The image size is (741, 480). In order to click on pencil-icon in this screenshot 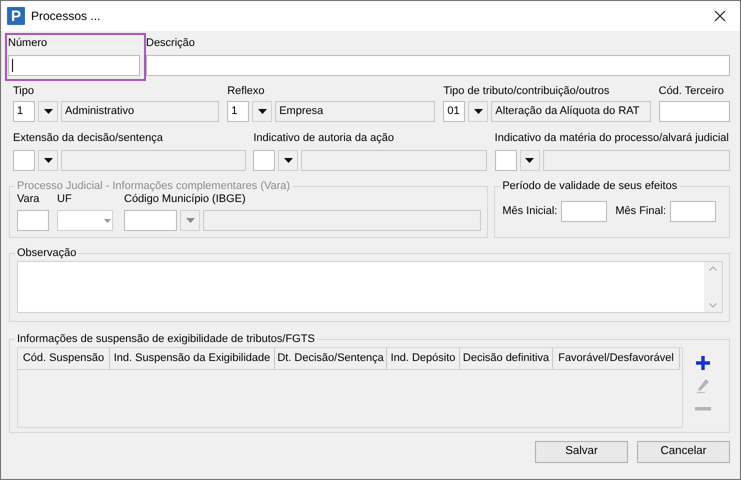, I will do `click(703, 386)`.